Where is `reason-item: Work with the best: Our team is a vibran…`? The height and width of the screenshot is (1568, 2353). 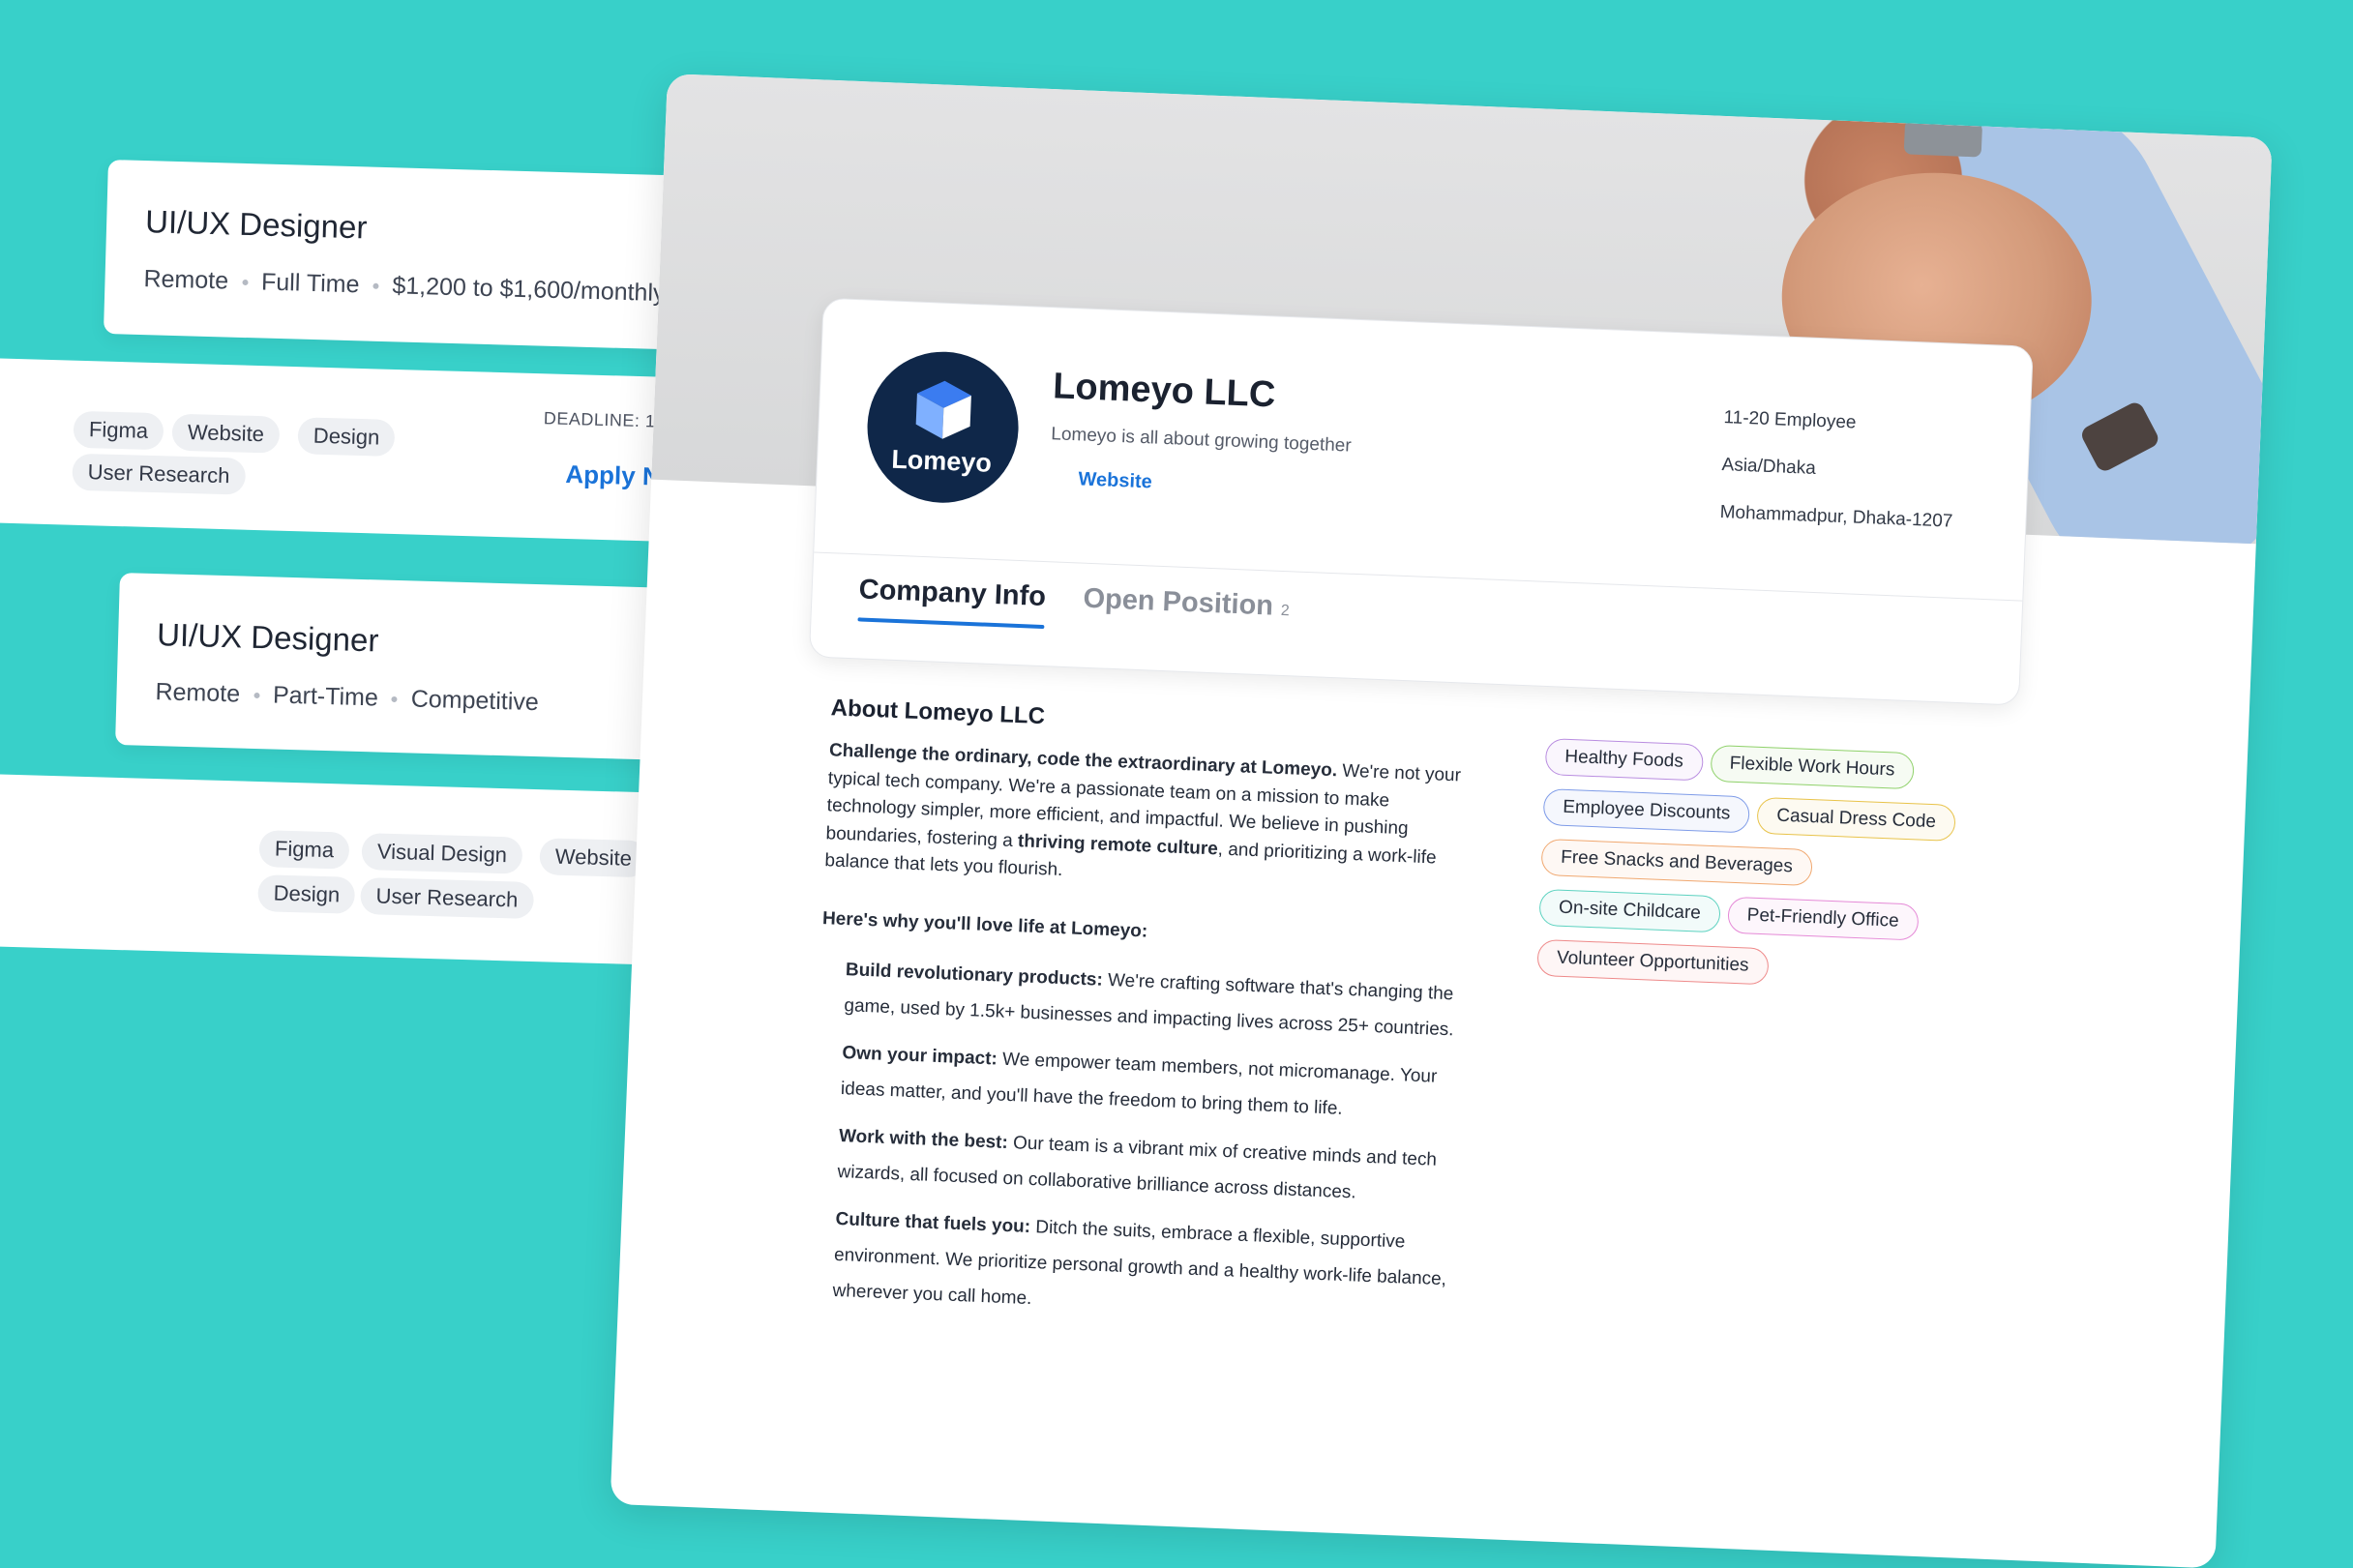
reason-item: Work with the best: Our team is a vibran… is located at coordinates (1147, 1167).